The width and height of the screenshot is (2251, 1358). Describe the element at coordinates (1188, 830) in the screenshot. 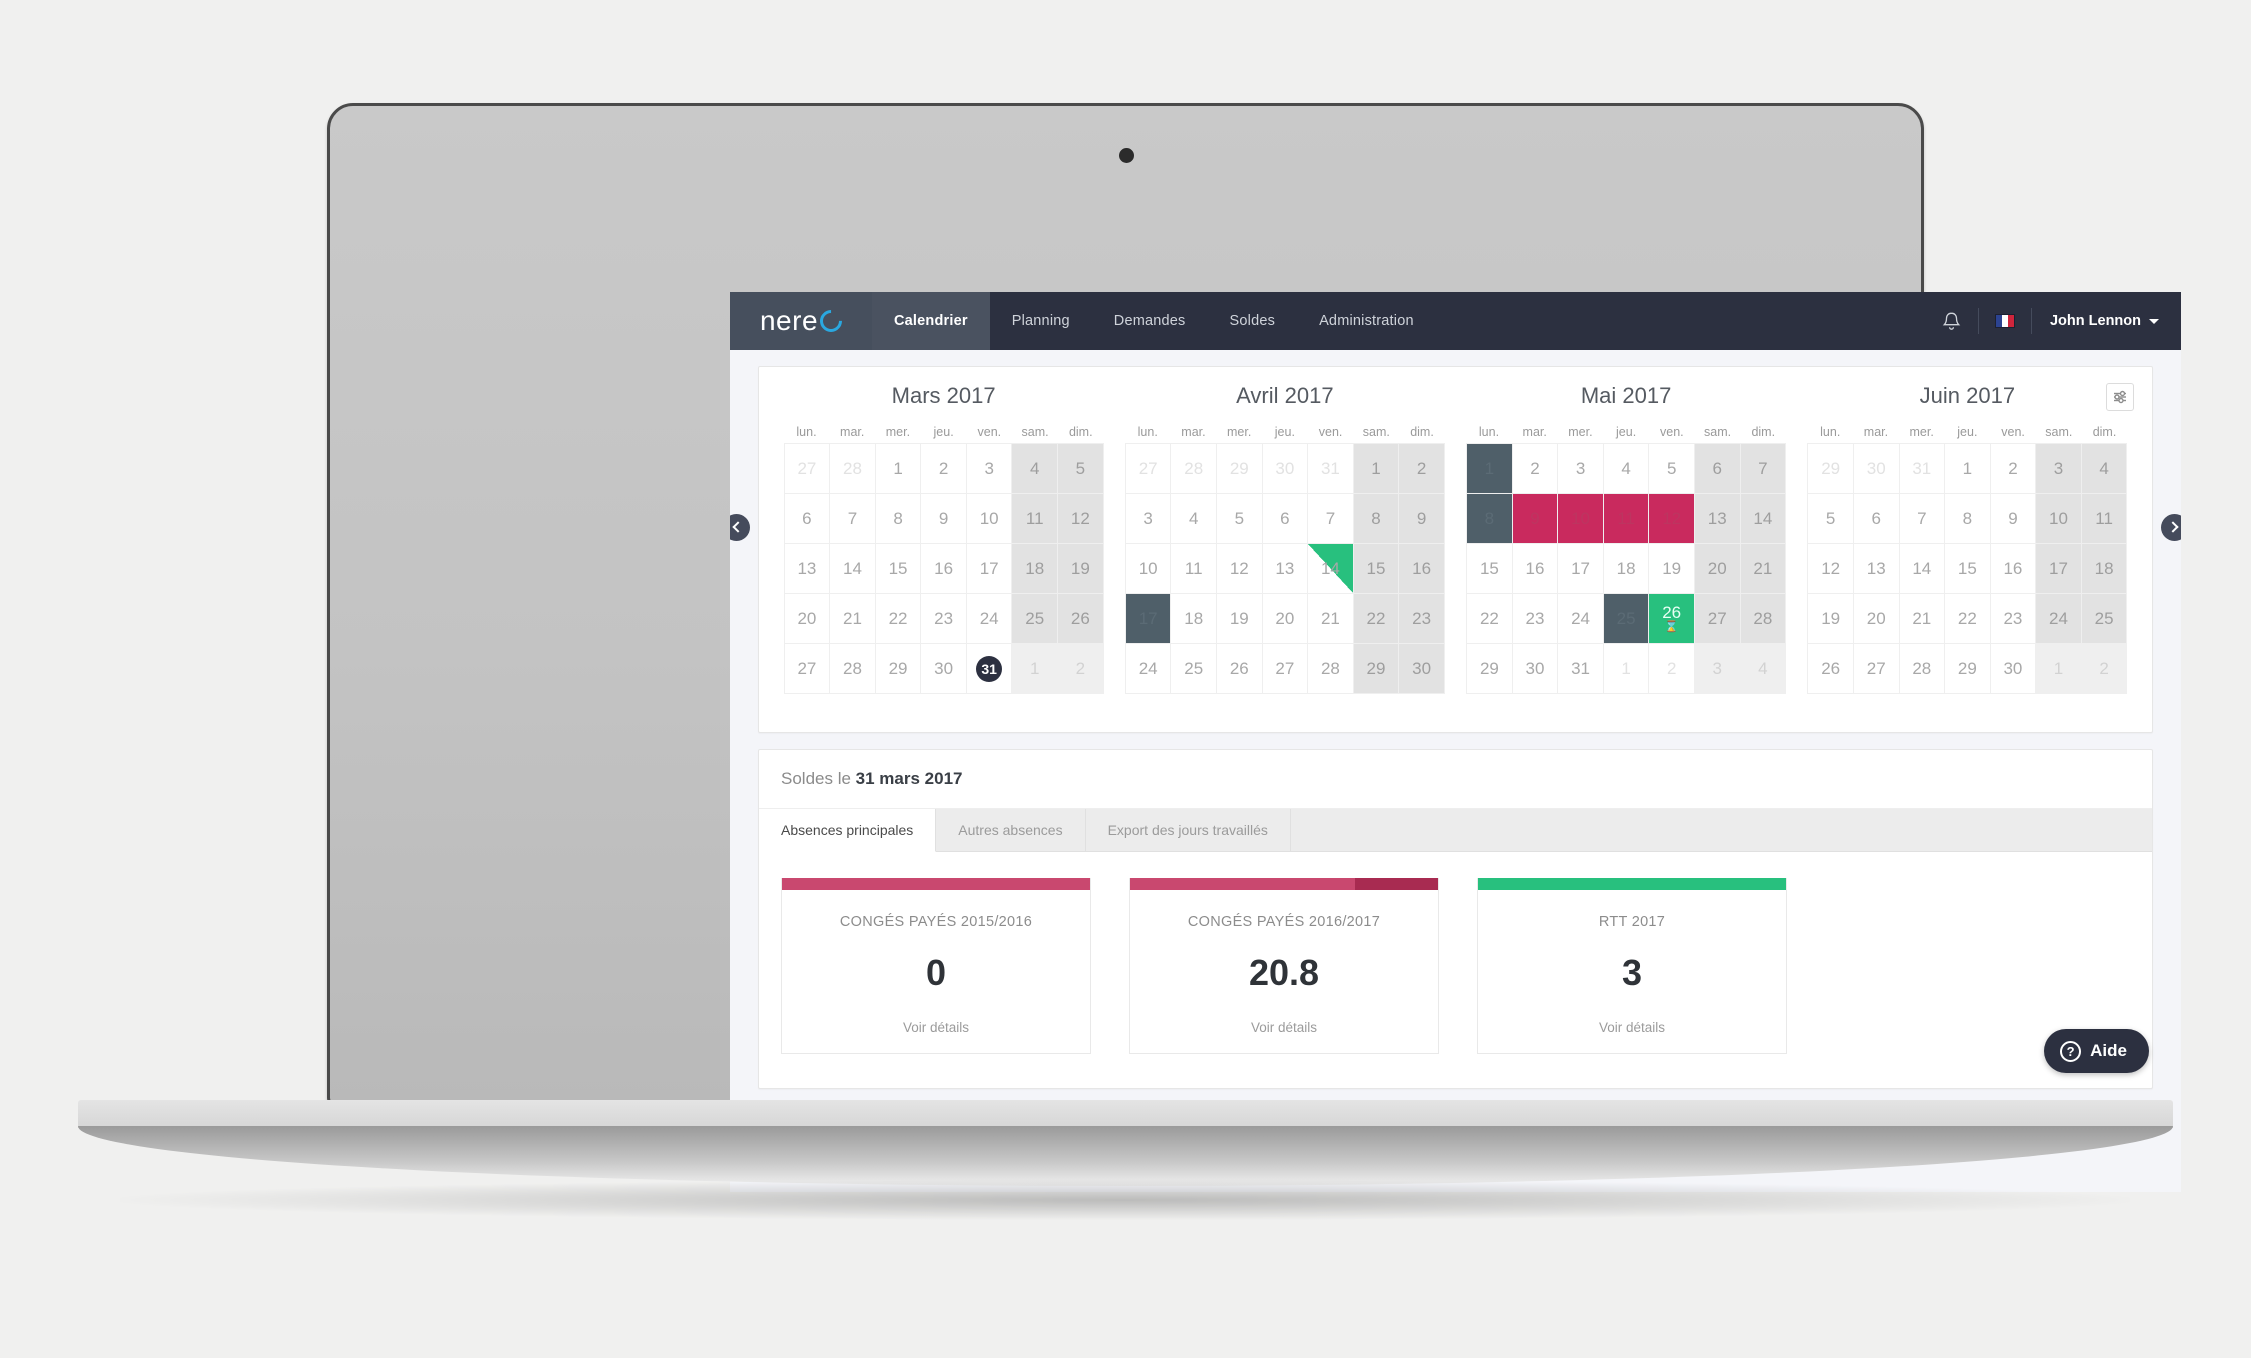

I see `tab-export-jours-travailles: Export des jours travaillés` at that location.